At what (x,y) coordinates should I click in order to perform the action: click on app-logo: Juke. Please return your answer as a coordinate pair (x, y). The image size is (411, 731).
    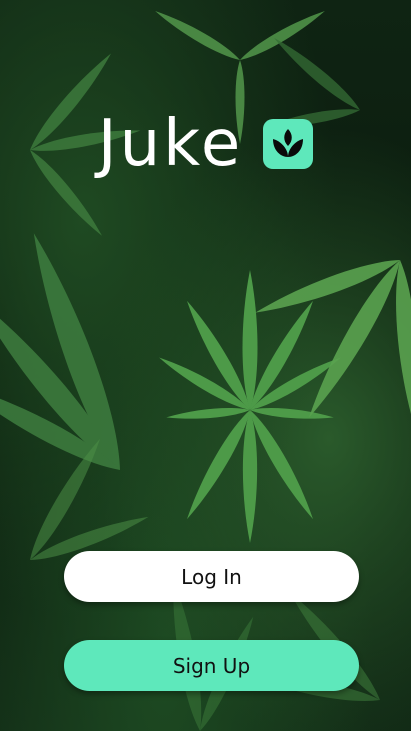
    Looking at the image, I should click on (205, 144).